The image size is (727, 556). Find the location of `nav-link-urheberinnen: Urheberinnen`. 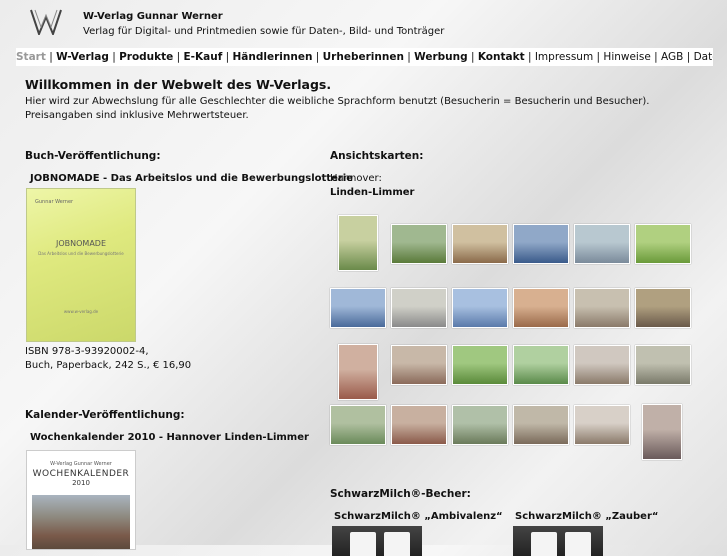

nav-link-urheberinnen: Urheberinnen is located at coordinates (363, 57).